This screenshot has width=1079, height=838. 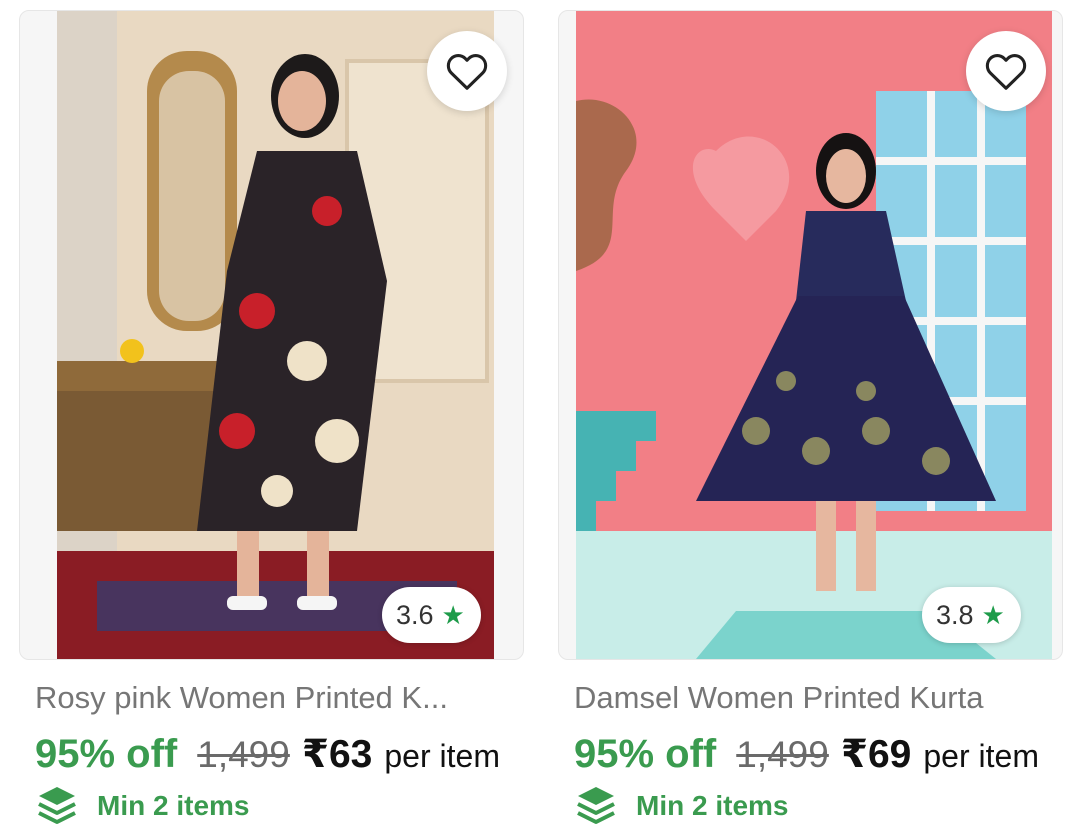 I want to click on rating-value: 3.8, so click(x=955, y=614).